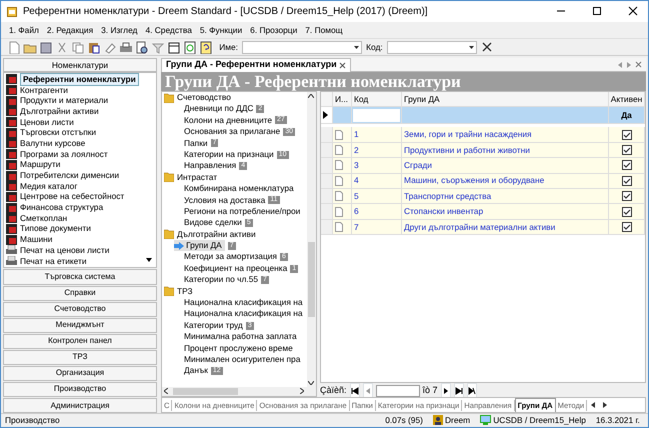  Describe the element at coordinates (24, 30) in the screenshot. I see `menu-item: 1. Файл` at that location.